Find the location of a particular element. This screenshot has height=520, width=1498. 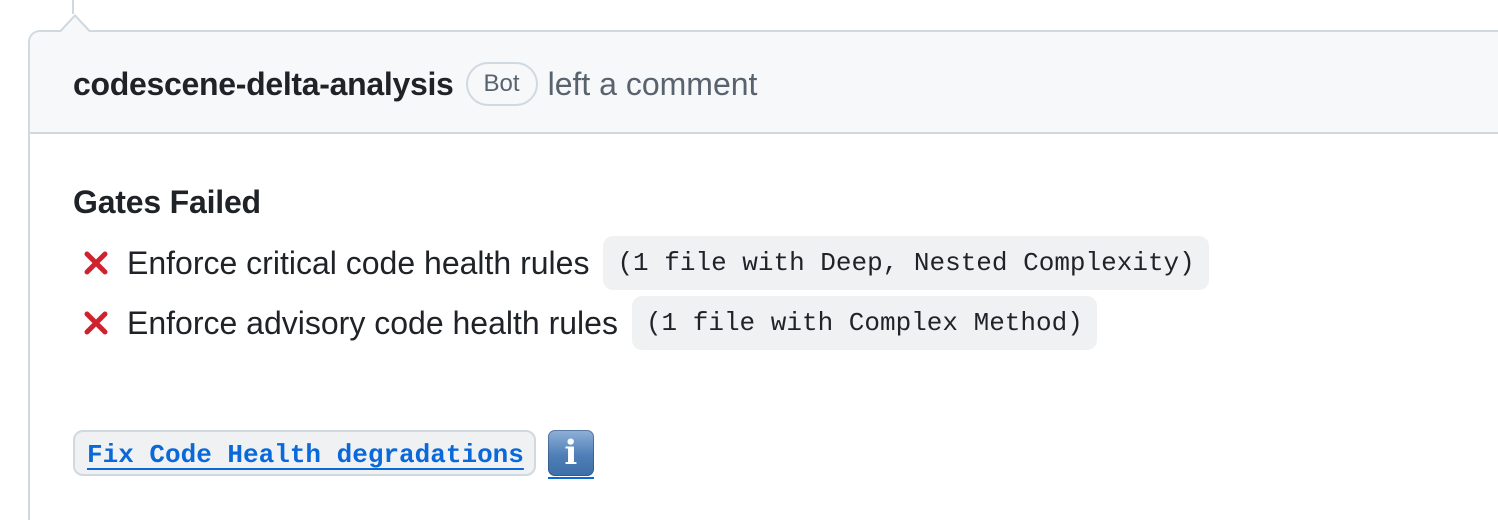

comment-action-text: left a comment is located at coordinates (652, 83).